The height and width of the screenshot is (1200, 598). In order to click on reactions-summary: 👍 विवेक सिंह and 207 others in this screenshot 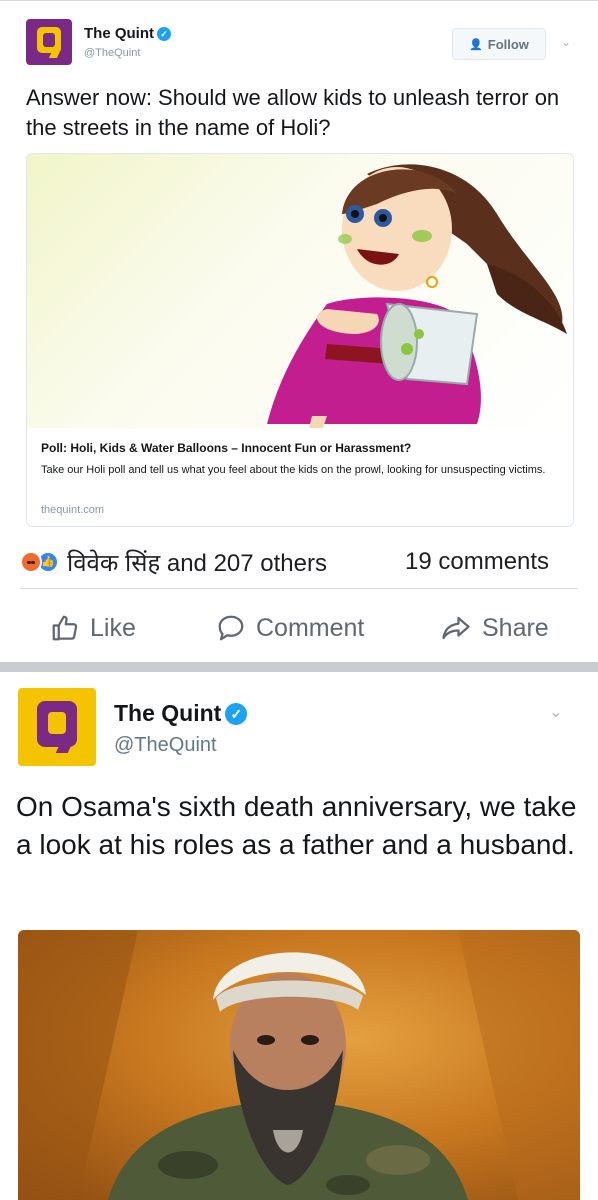, I will do `click(173, 562)`.